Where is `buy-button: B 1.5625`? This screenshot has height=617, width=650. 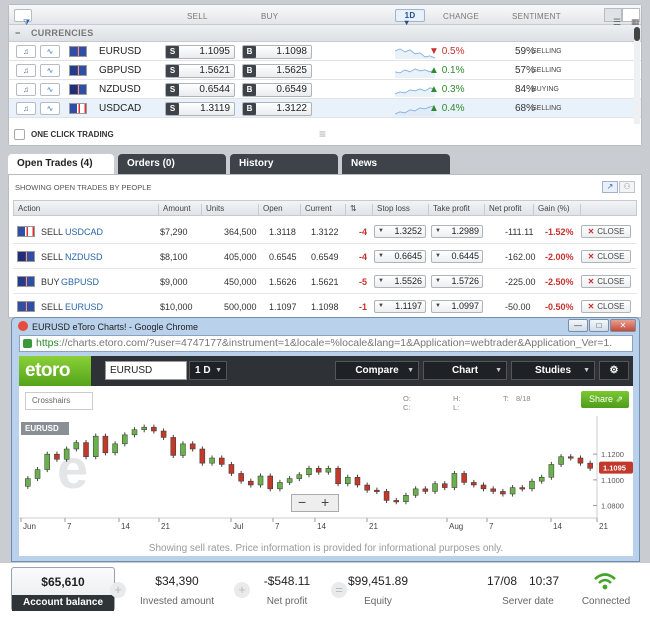
buy-button: B 1.5625 is located at coordinates (277, 71).